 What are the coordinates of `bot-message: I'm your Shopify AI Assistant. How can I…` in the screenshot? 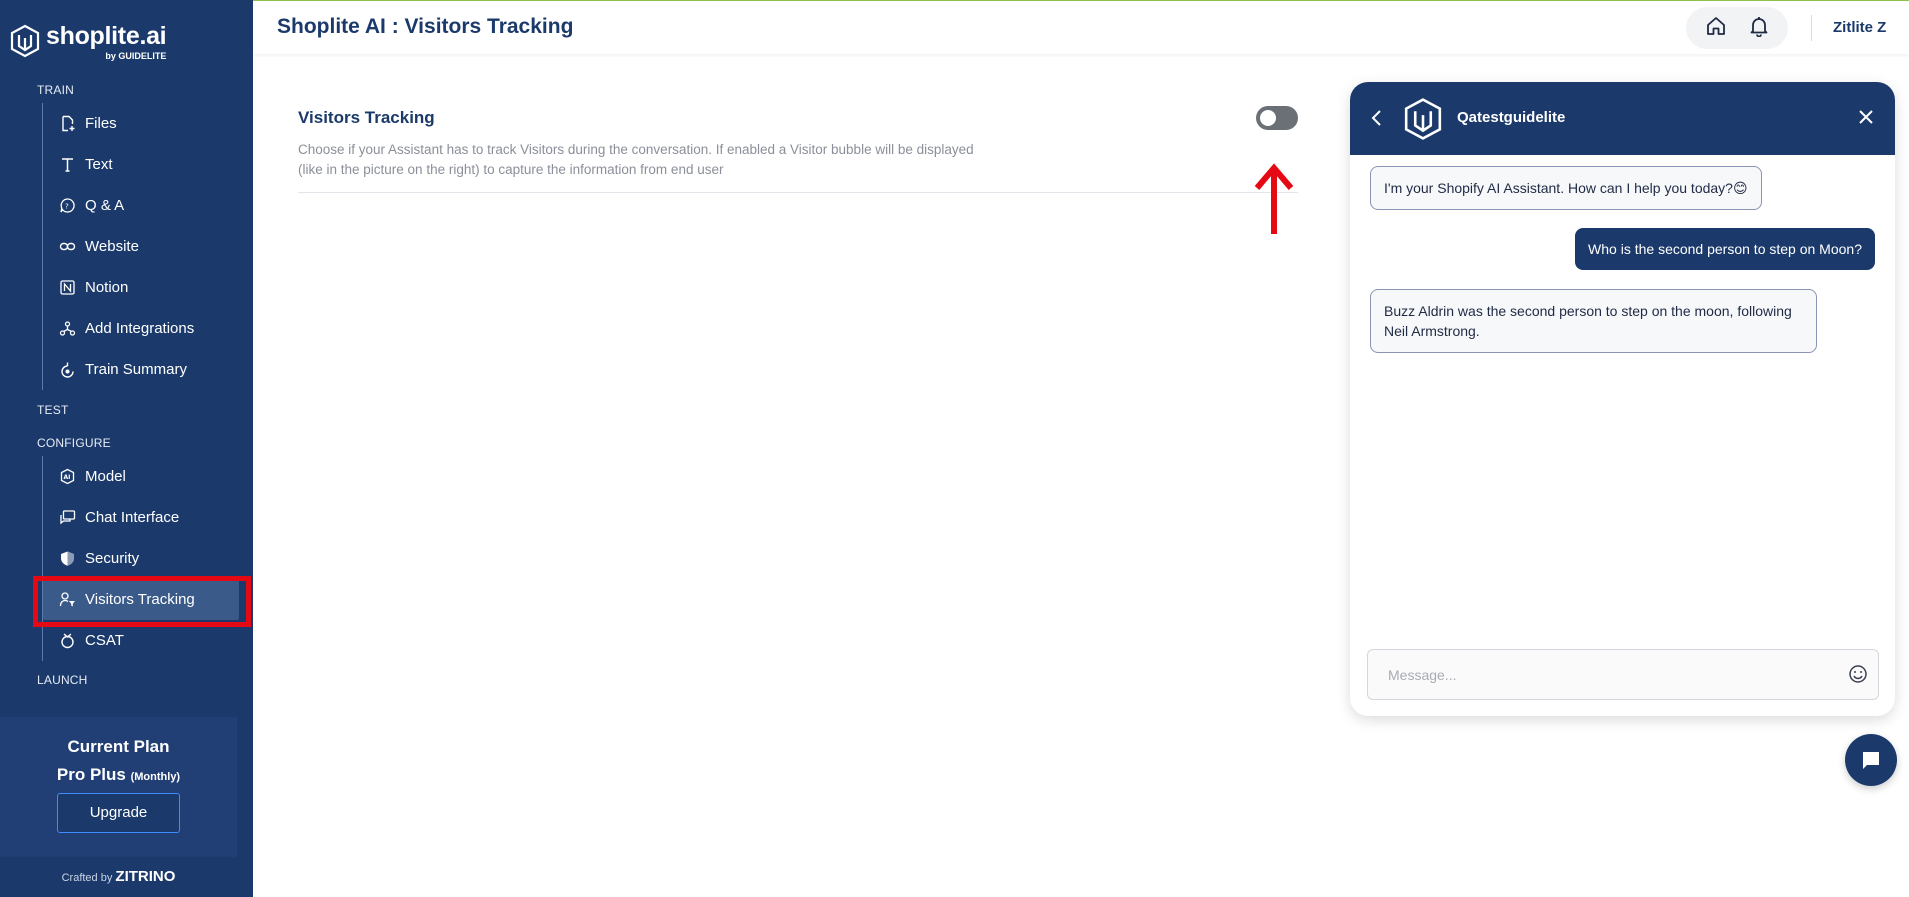 It's located at (1566, 188).